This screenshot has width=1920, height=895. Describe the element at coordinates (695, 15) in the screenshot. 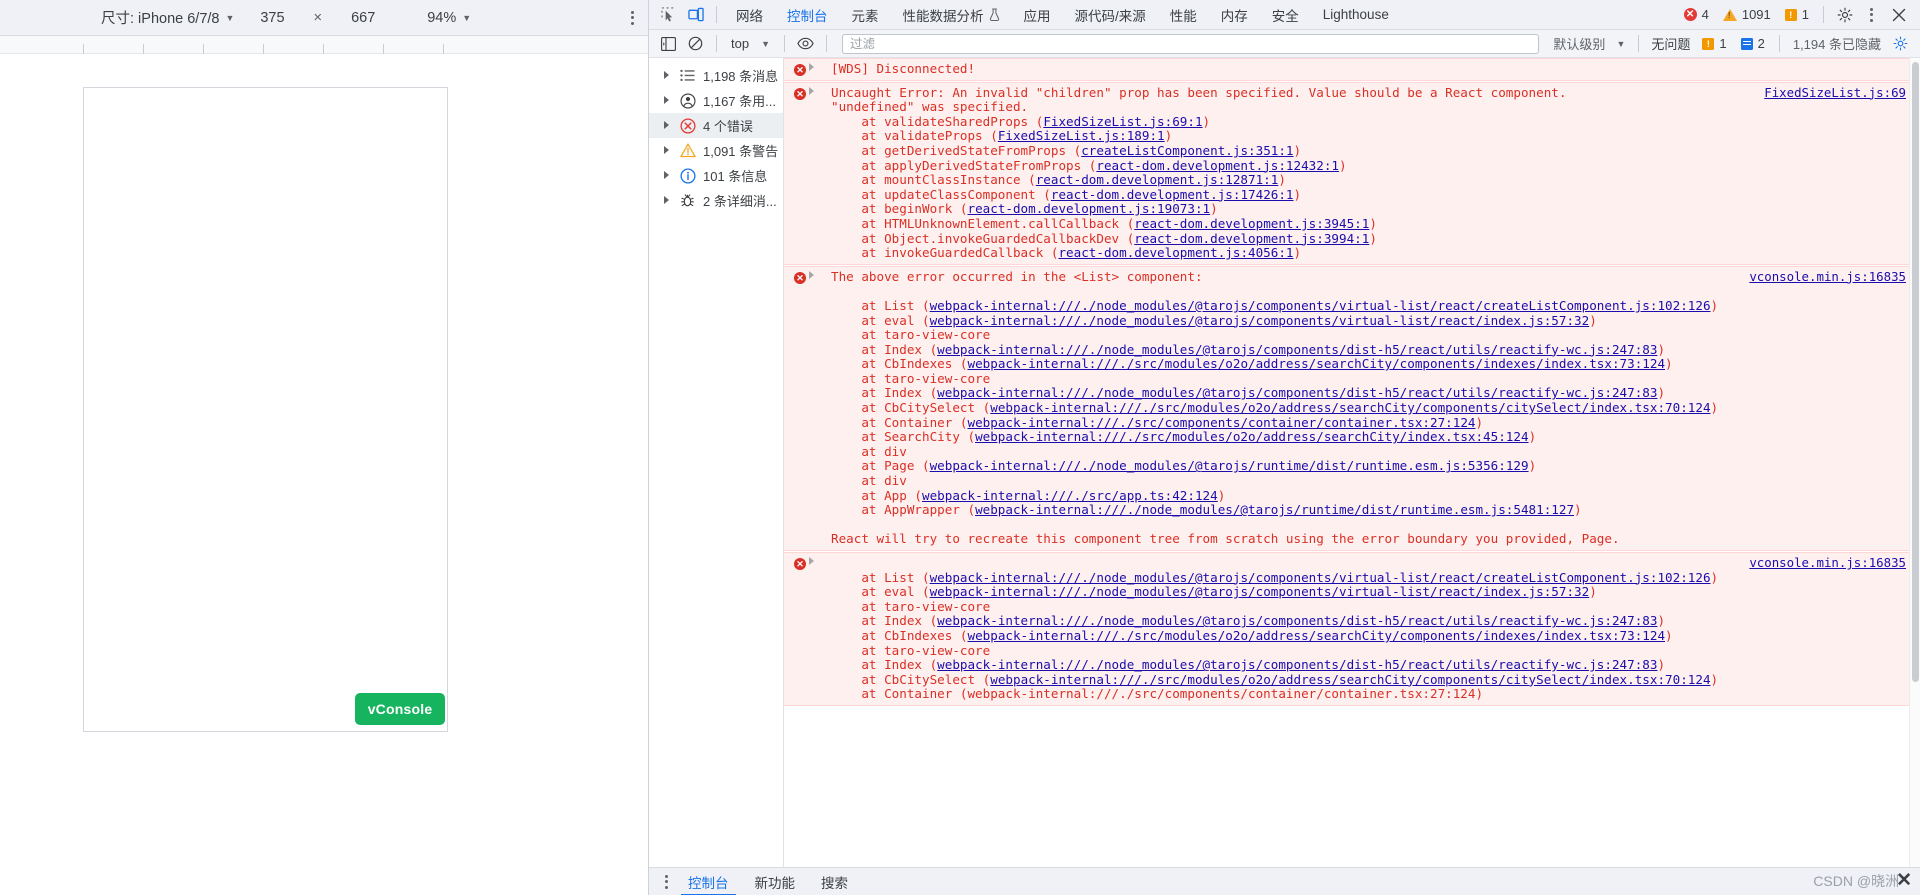

I see `toggle-device-toolbar-icon` at that location.